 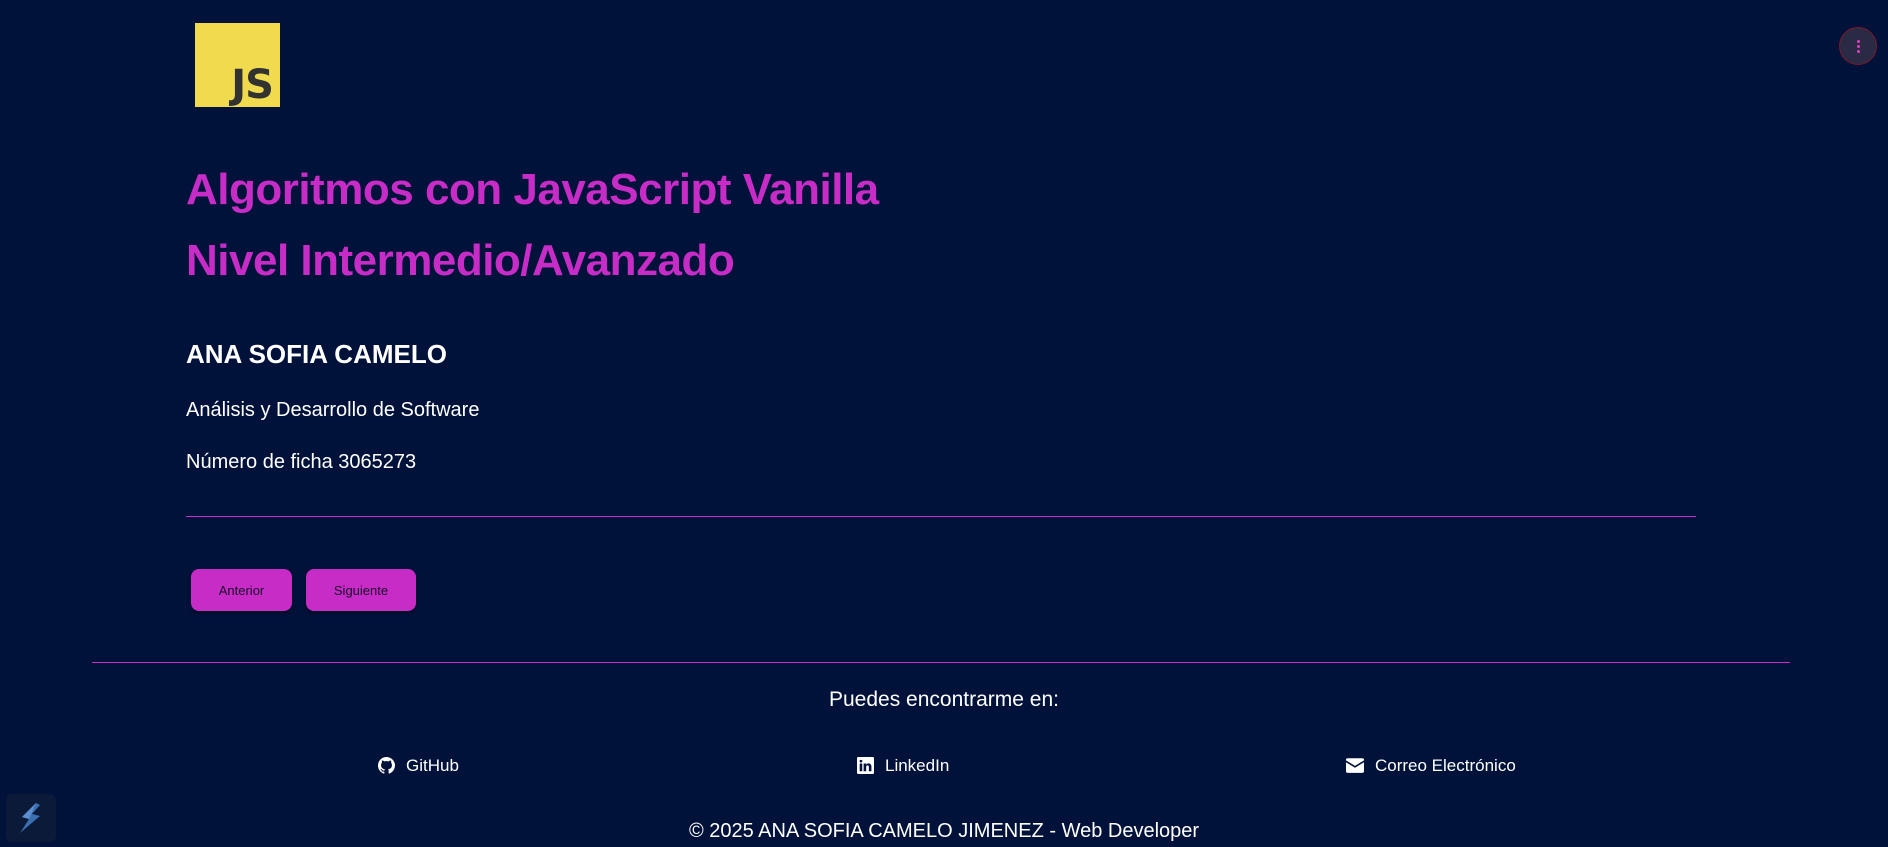 I want to click on github-link-label: GitHub, so click(x=432, y=765).